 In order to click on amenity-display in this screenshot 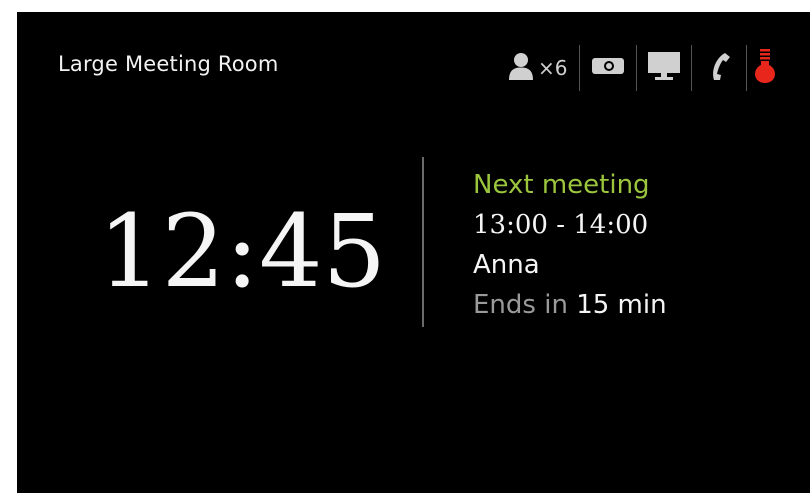, I will do `click(664, 68)`.